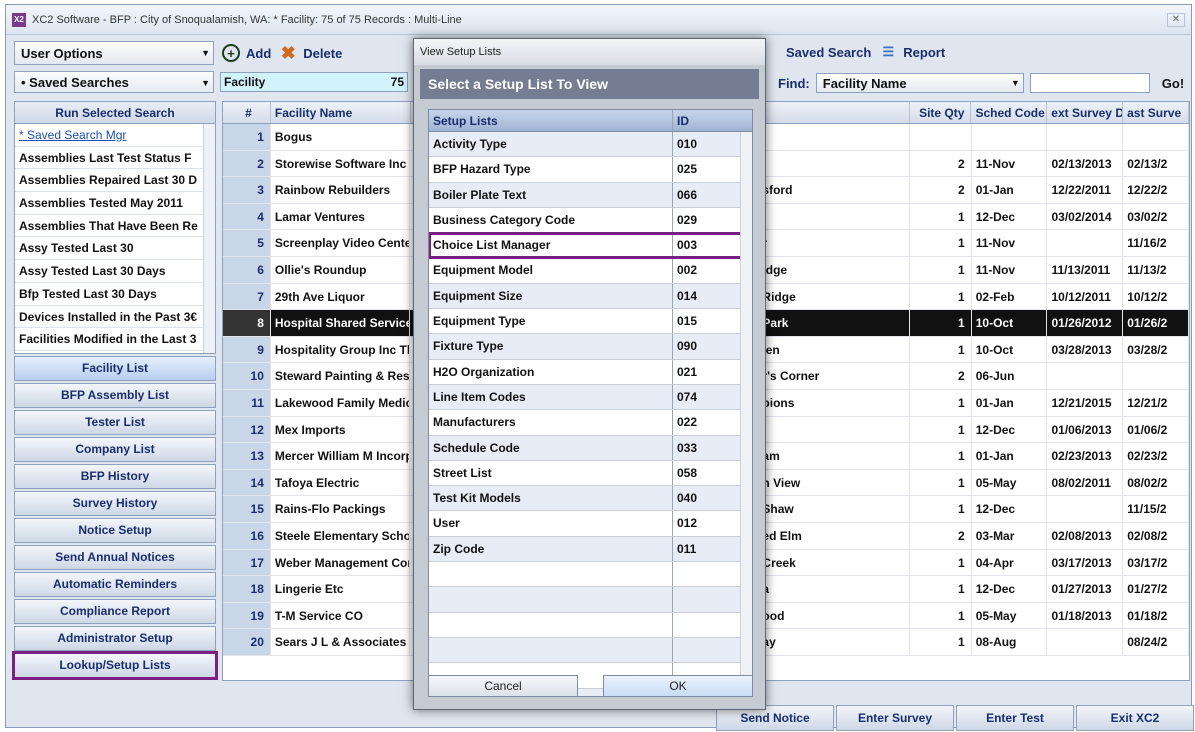  I want to click on dialog-title: View Setup Lists, so click(589, 52).